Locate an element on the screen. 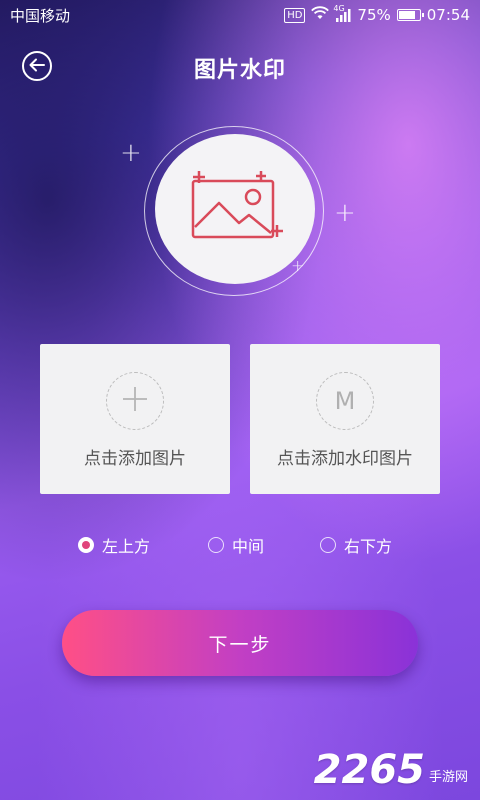 The height and width of the screenshot is (800, 480). radio-bottom-right: 右下方 is located at coordinates (356, 545).